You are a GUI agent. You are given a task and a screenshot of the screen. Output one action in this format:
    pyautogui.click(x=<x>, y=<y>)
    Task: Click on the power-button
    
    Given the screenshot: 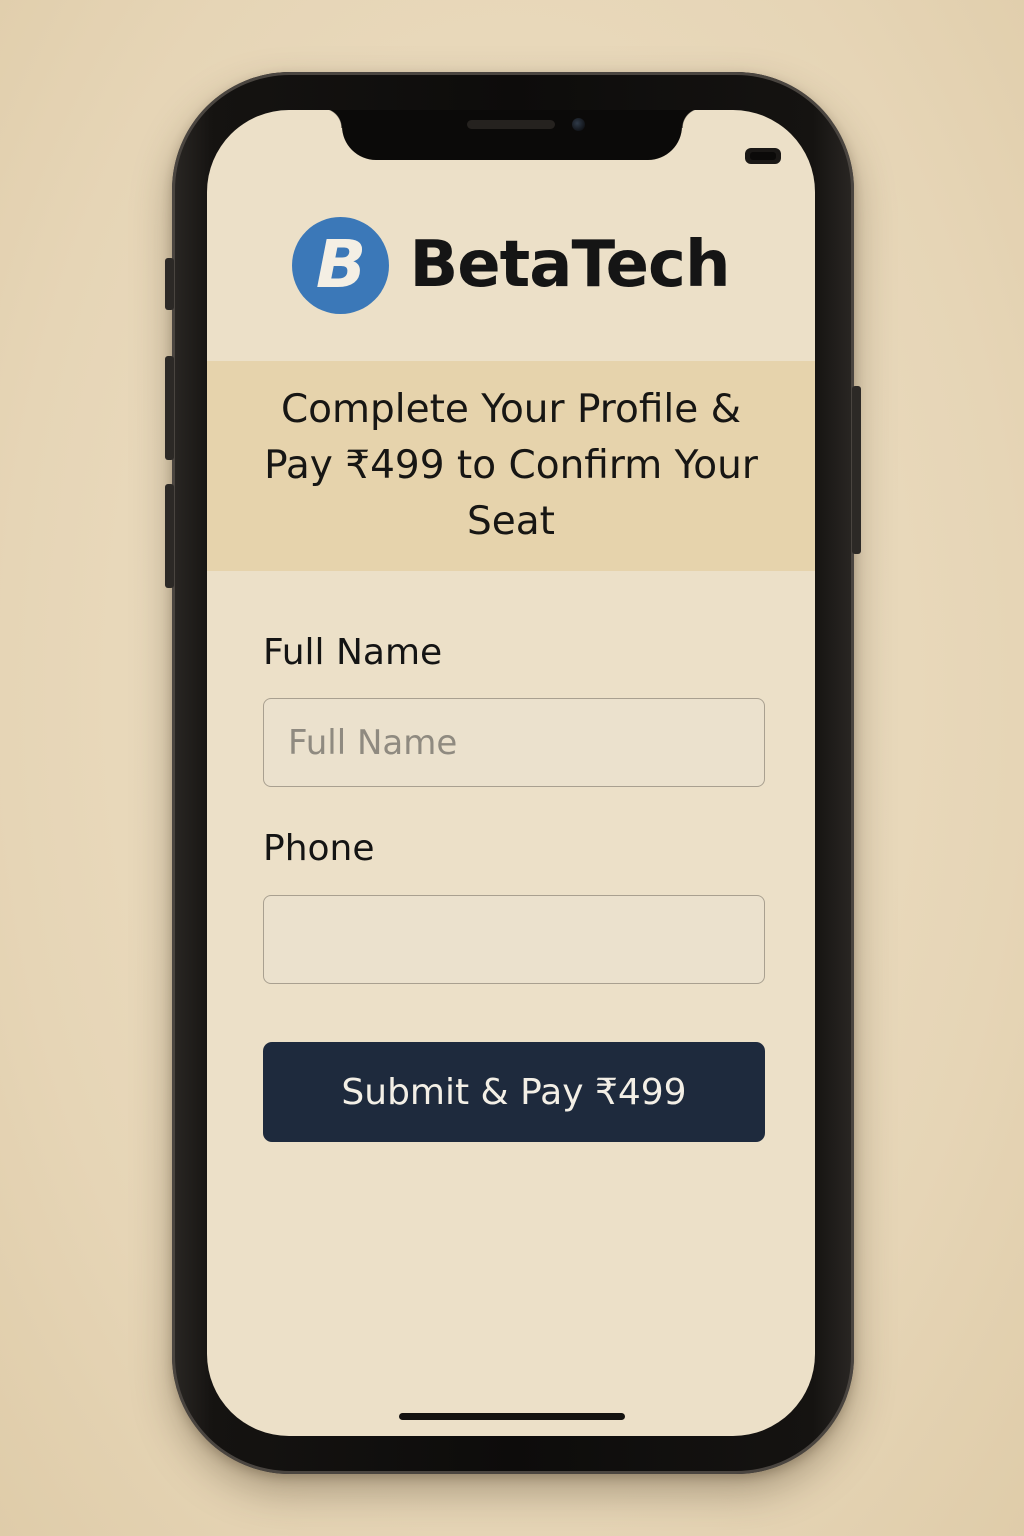 What is the action you would take?
    pyautogui.click(x=856, y=470)
    